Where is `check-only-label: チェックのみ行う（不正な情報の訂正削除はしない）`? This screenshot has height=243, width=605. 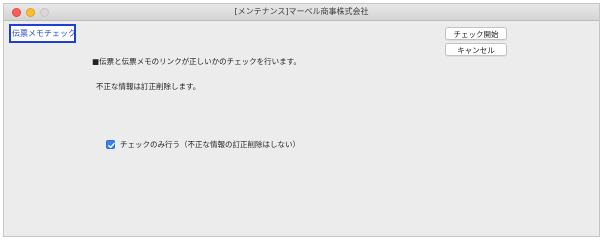 check-only-label: チェックのみ行う（不正な情報の訂正削除はしない） is located at coordinates (210, 144).